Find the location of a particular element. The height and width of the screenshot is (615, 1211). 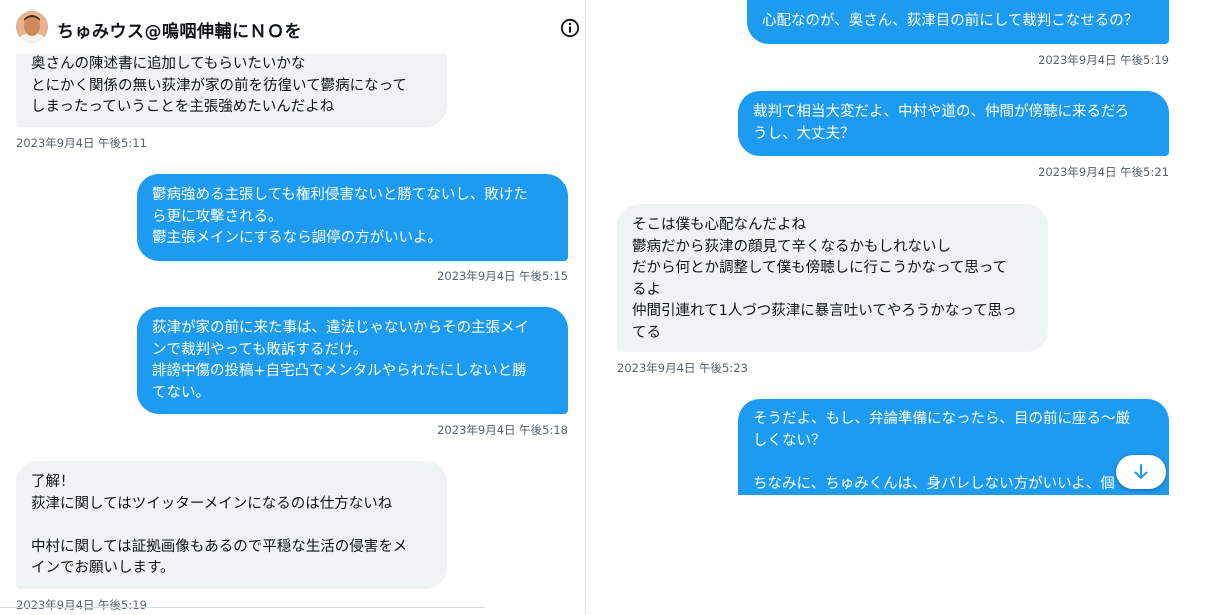

avatar is located at coordinates (32, 27).